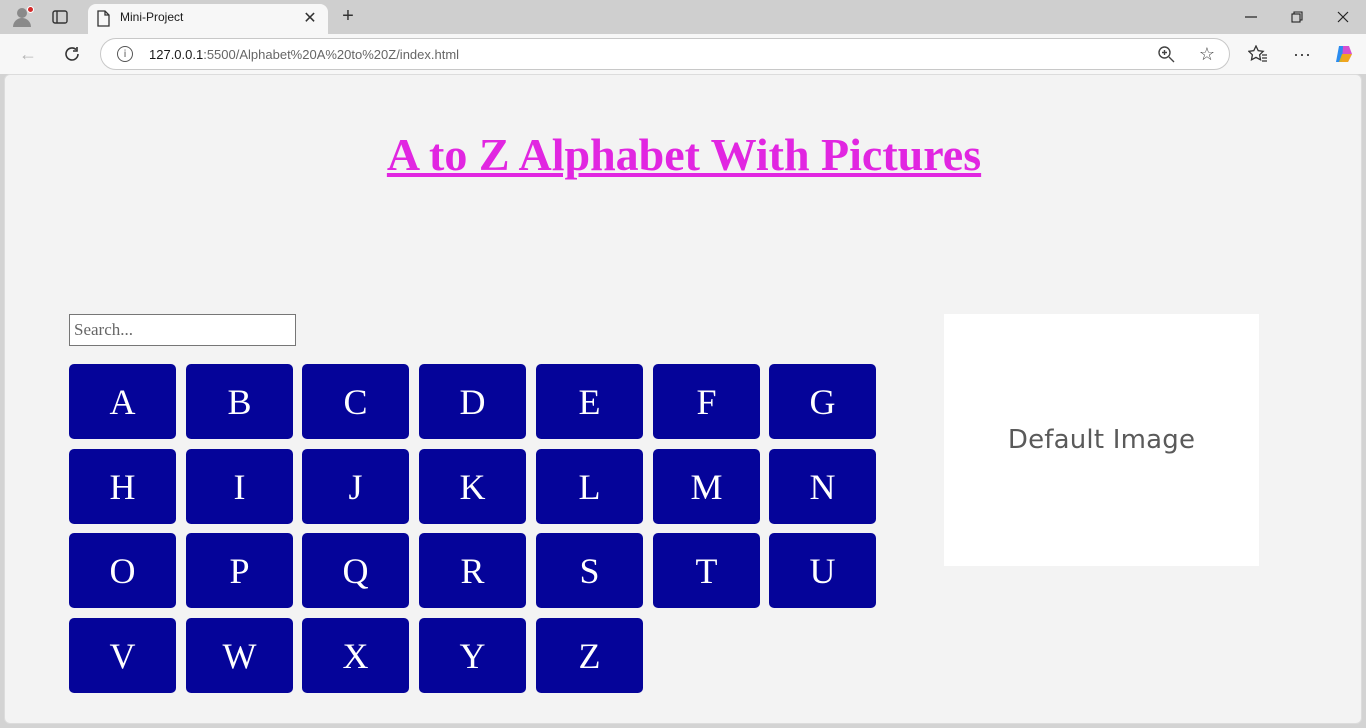 The height and width of the screenshot is (728, 1366). Describe the element at coordinates (182, 330) in the screenshot. I see `search-input` at that location.